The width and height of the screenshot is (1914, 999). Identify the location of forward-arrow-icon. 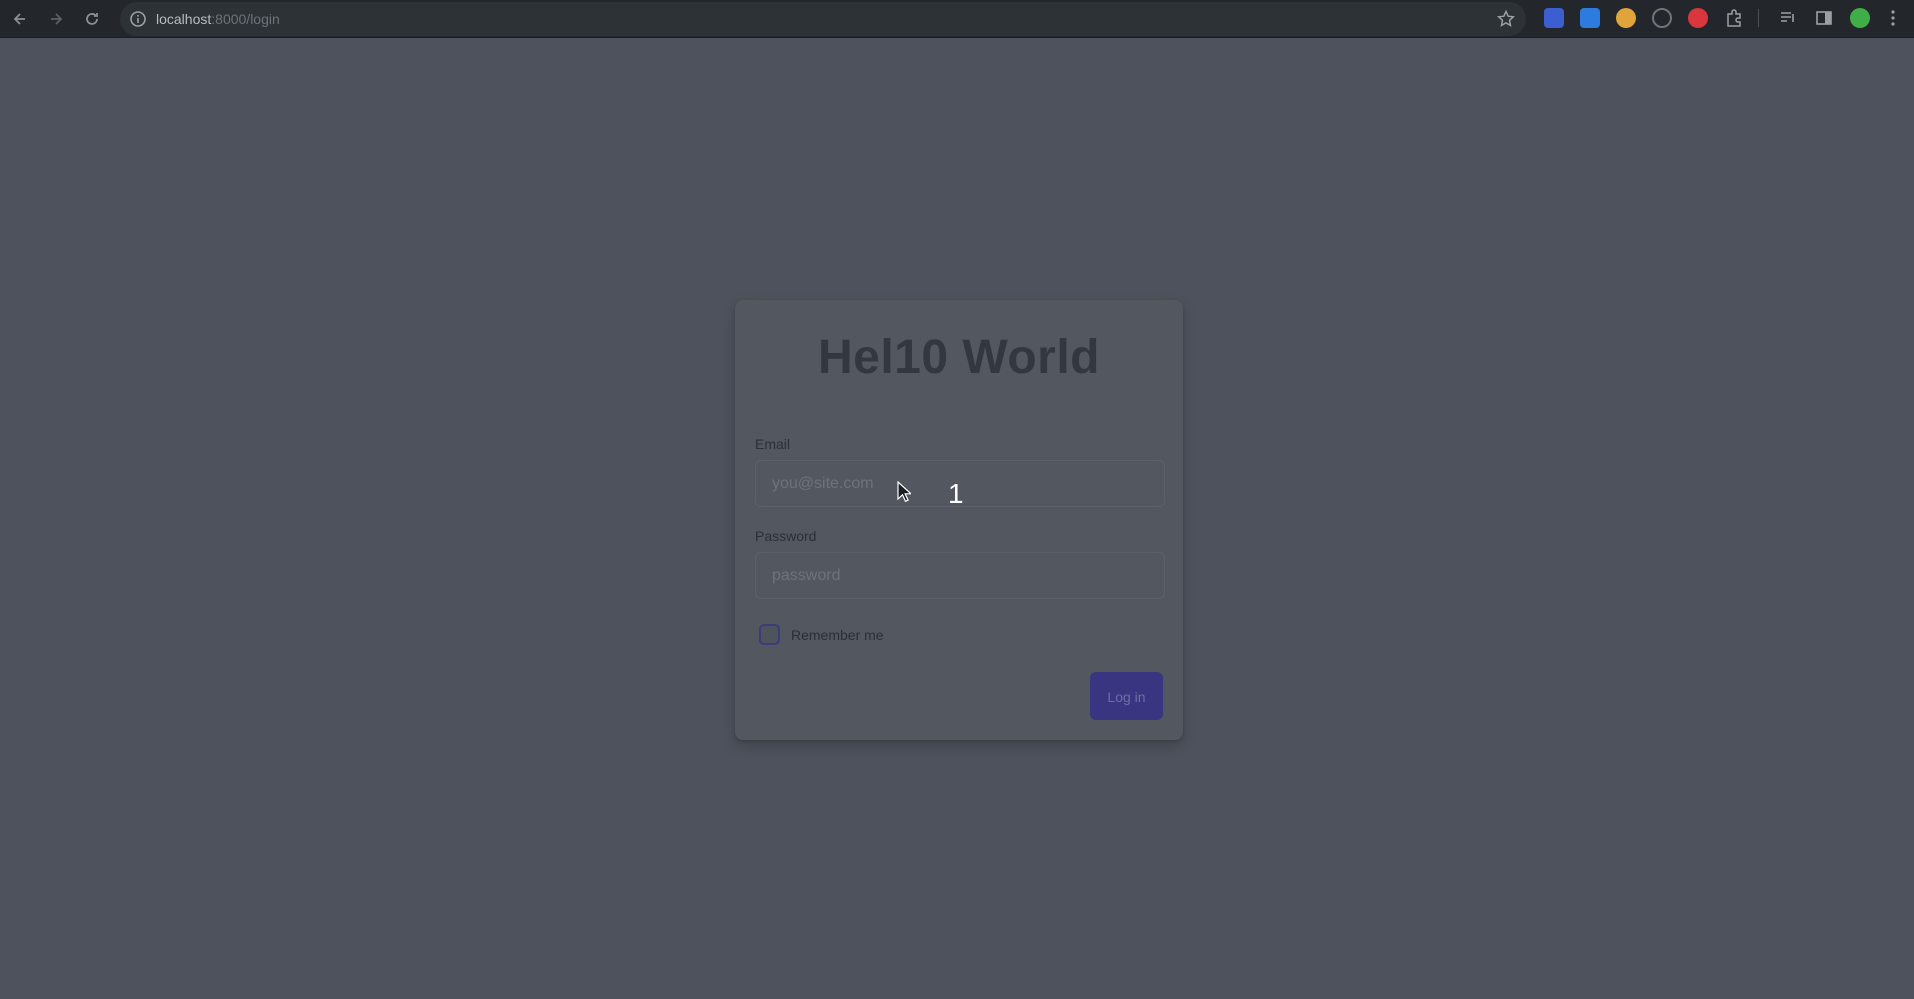
(56, 19).